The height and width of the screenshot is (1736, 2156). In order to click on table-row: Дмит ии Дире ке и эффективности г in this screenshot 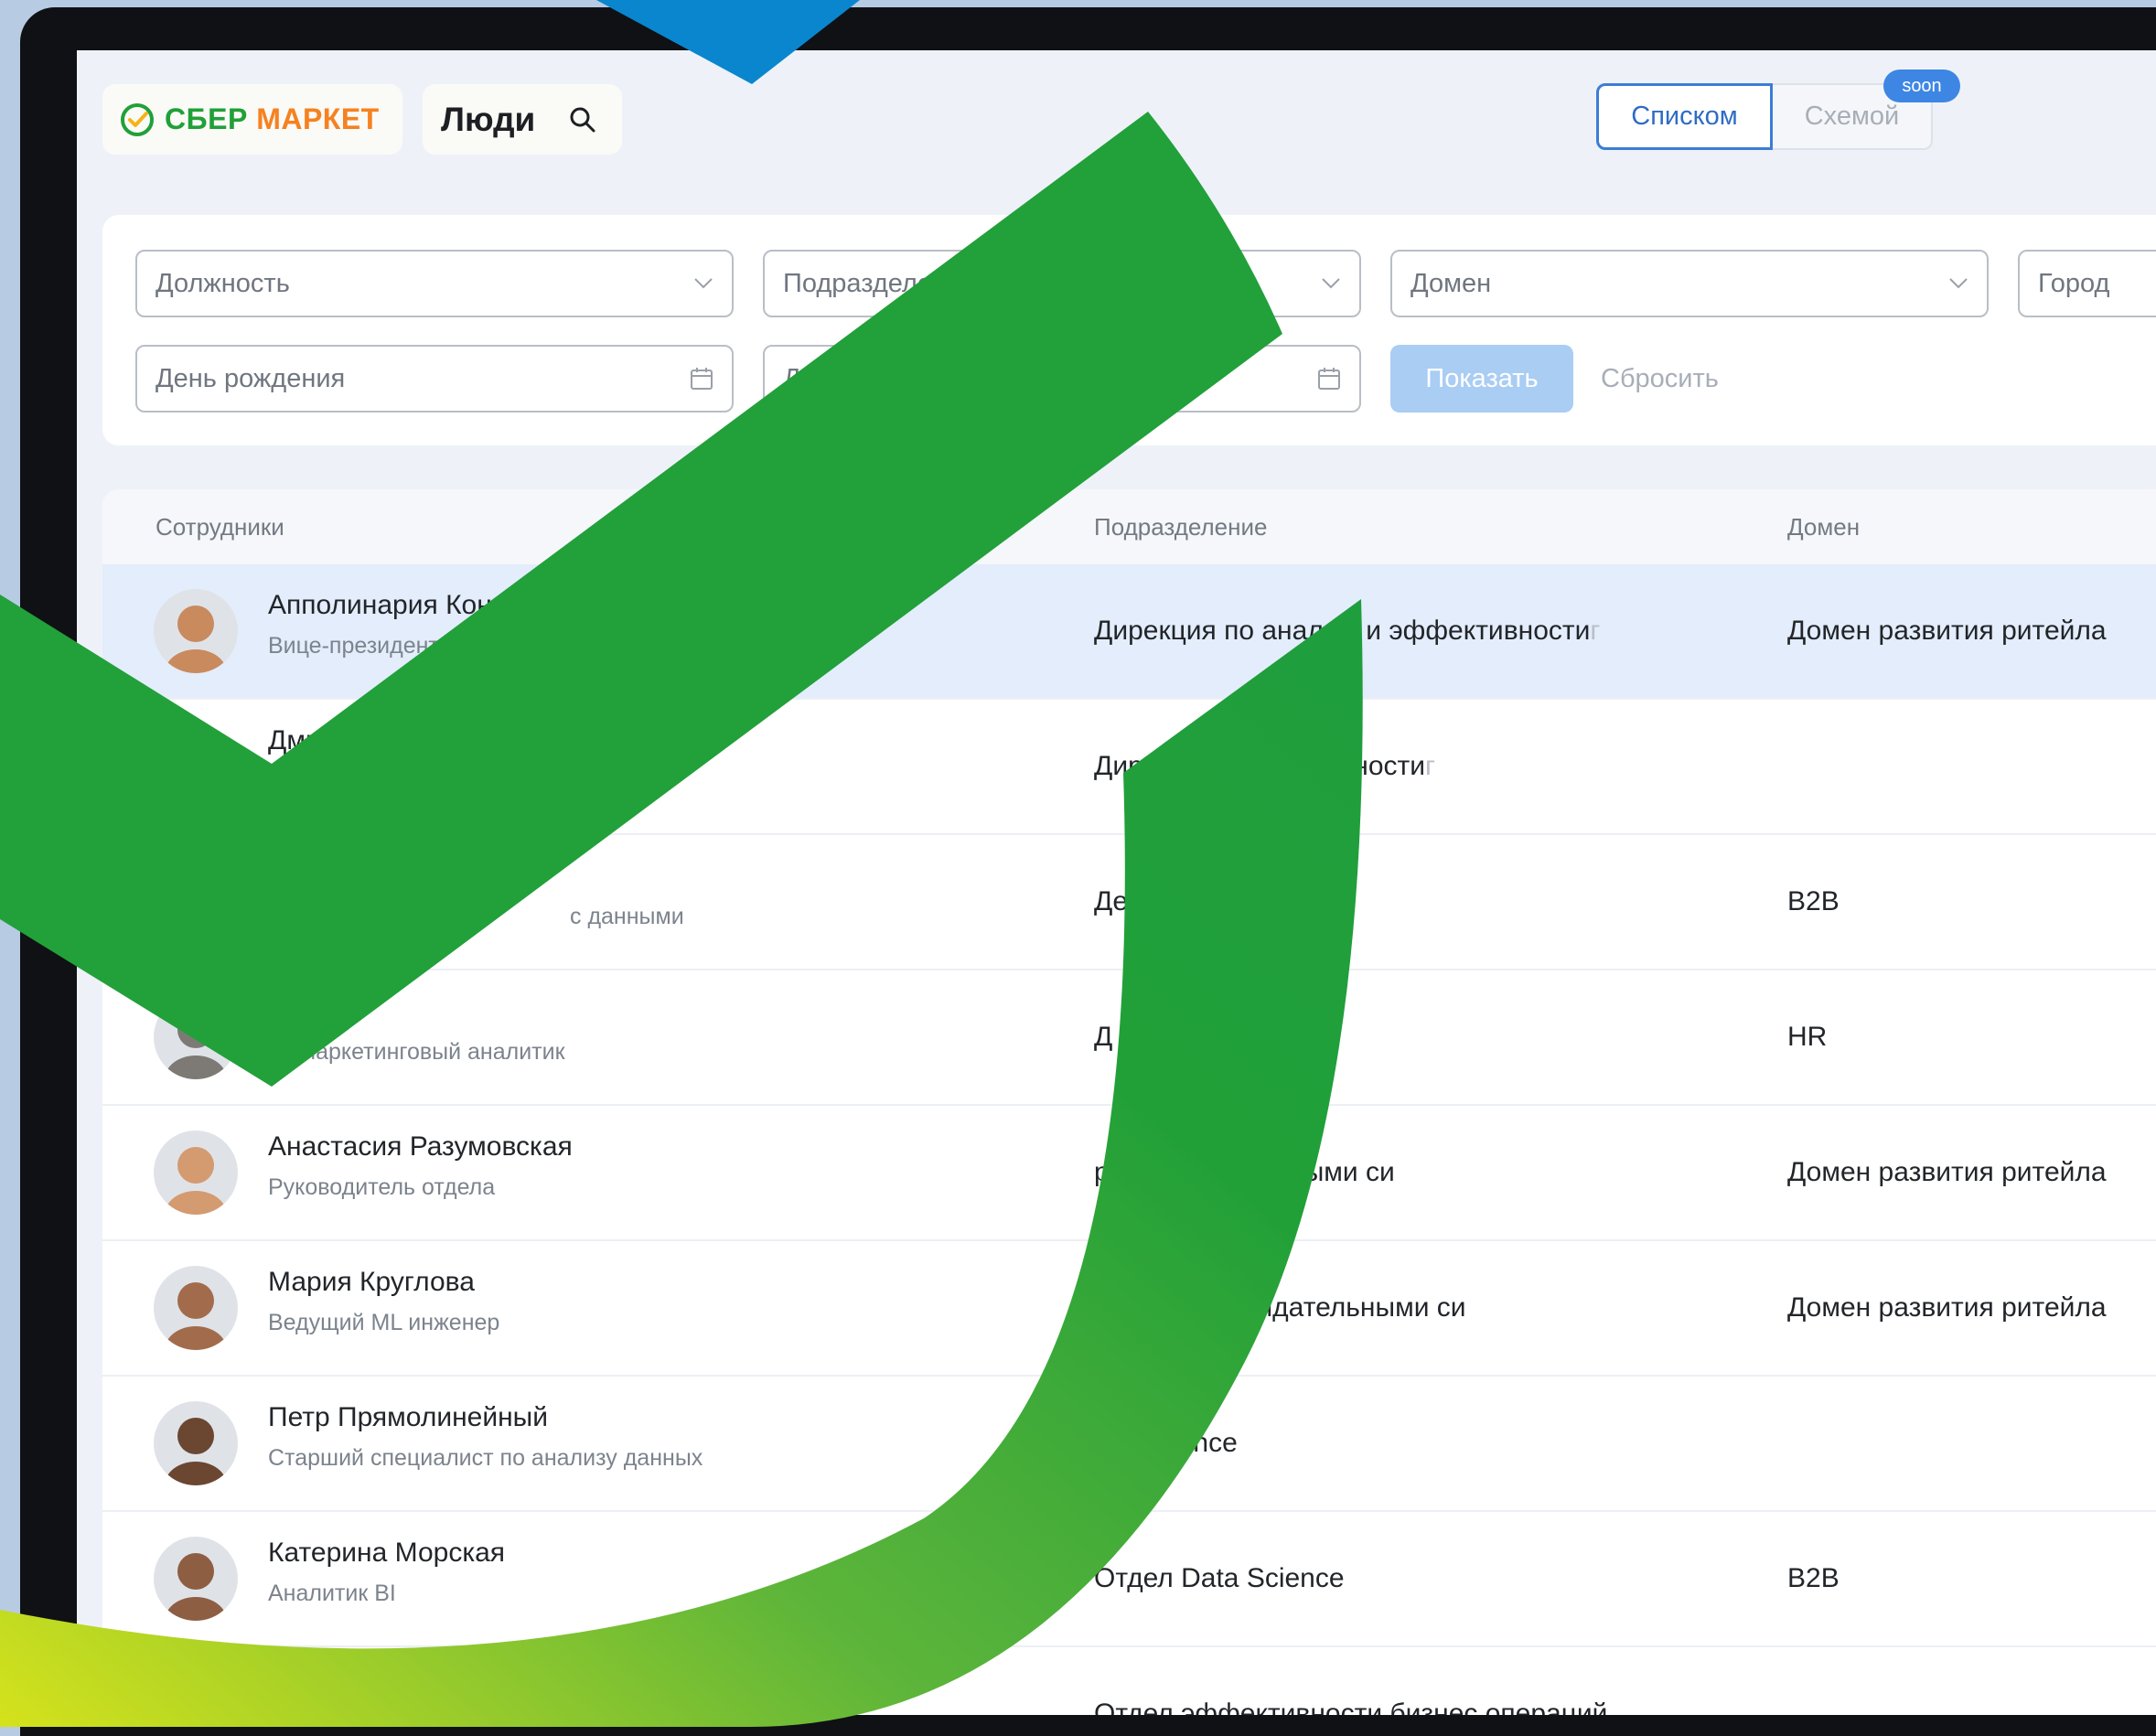, I will do `click(1129, 768)`.